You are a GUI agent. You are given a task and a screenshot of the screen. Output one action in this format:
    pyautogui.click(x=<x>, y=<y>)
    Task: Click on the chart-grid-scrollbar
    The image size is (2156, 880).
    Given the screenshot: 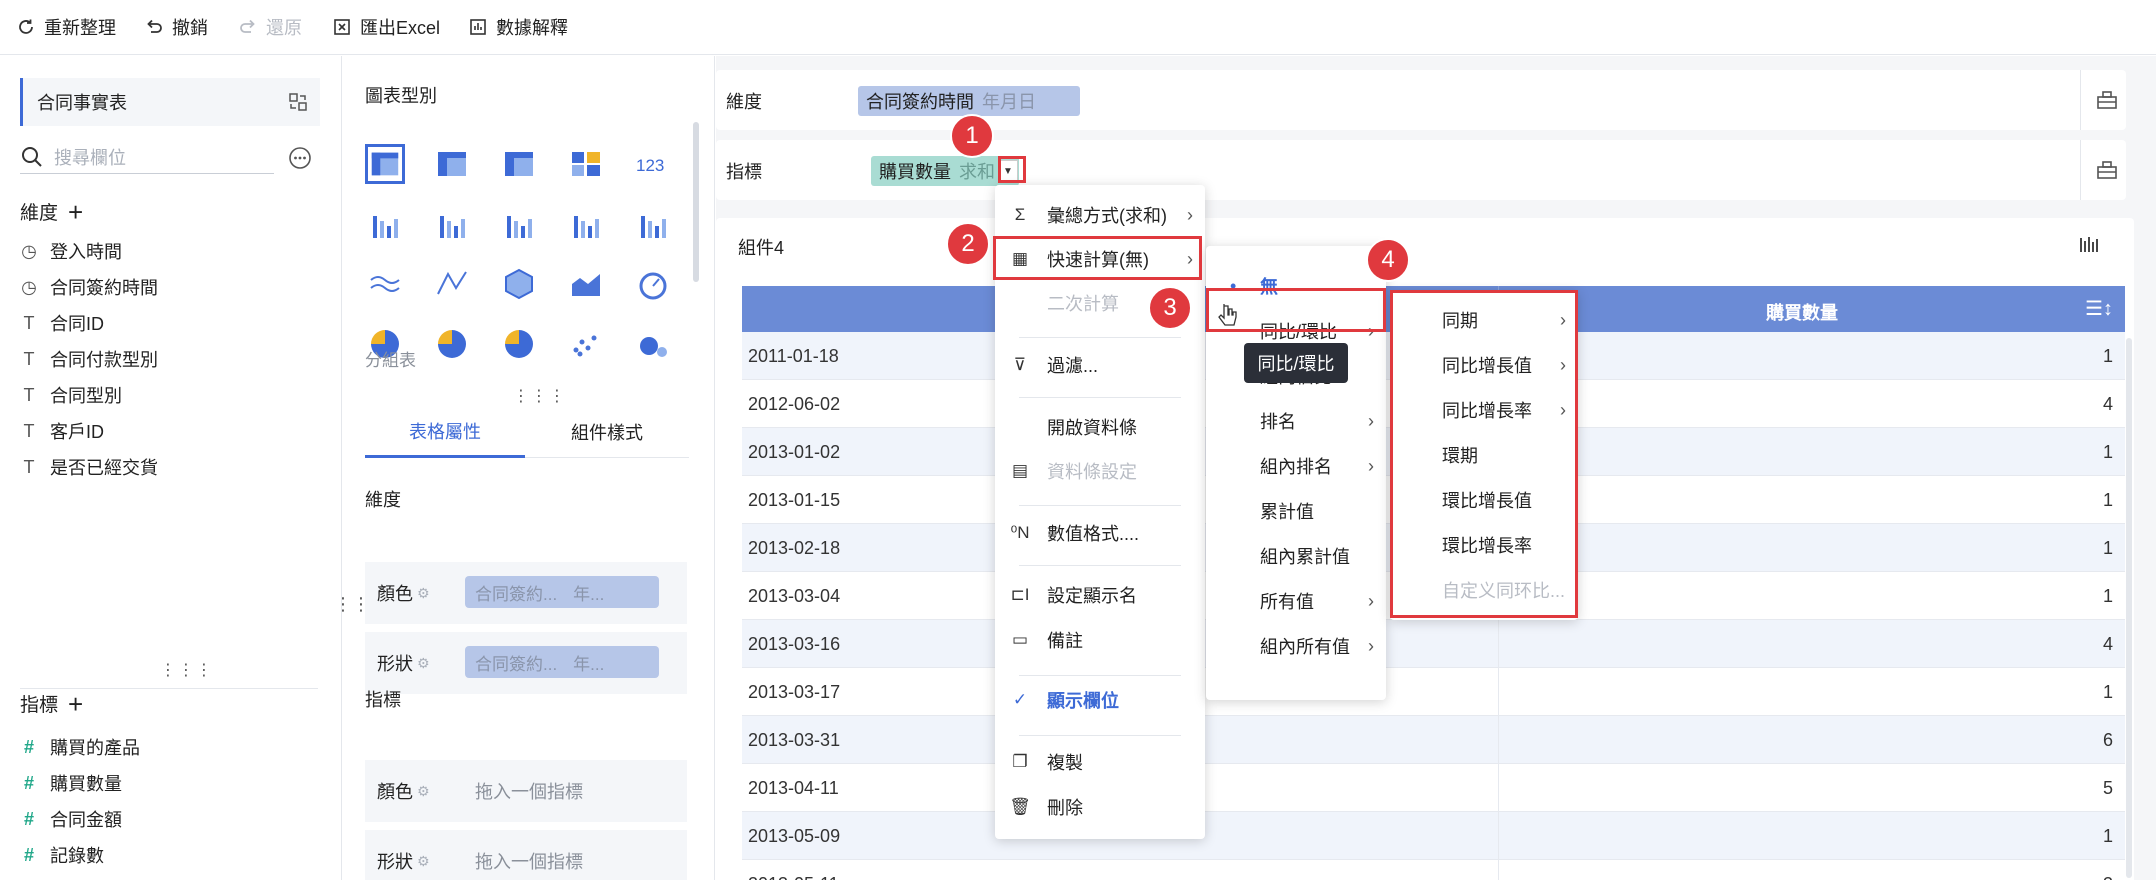 What is the action you would take?
    pyautogui.click(x=696, y=202)
    